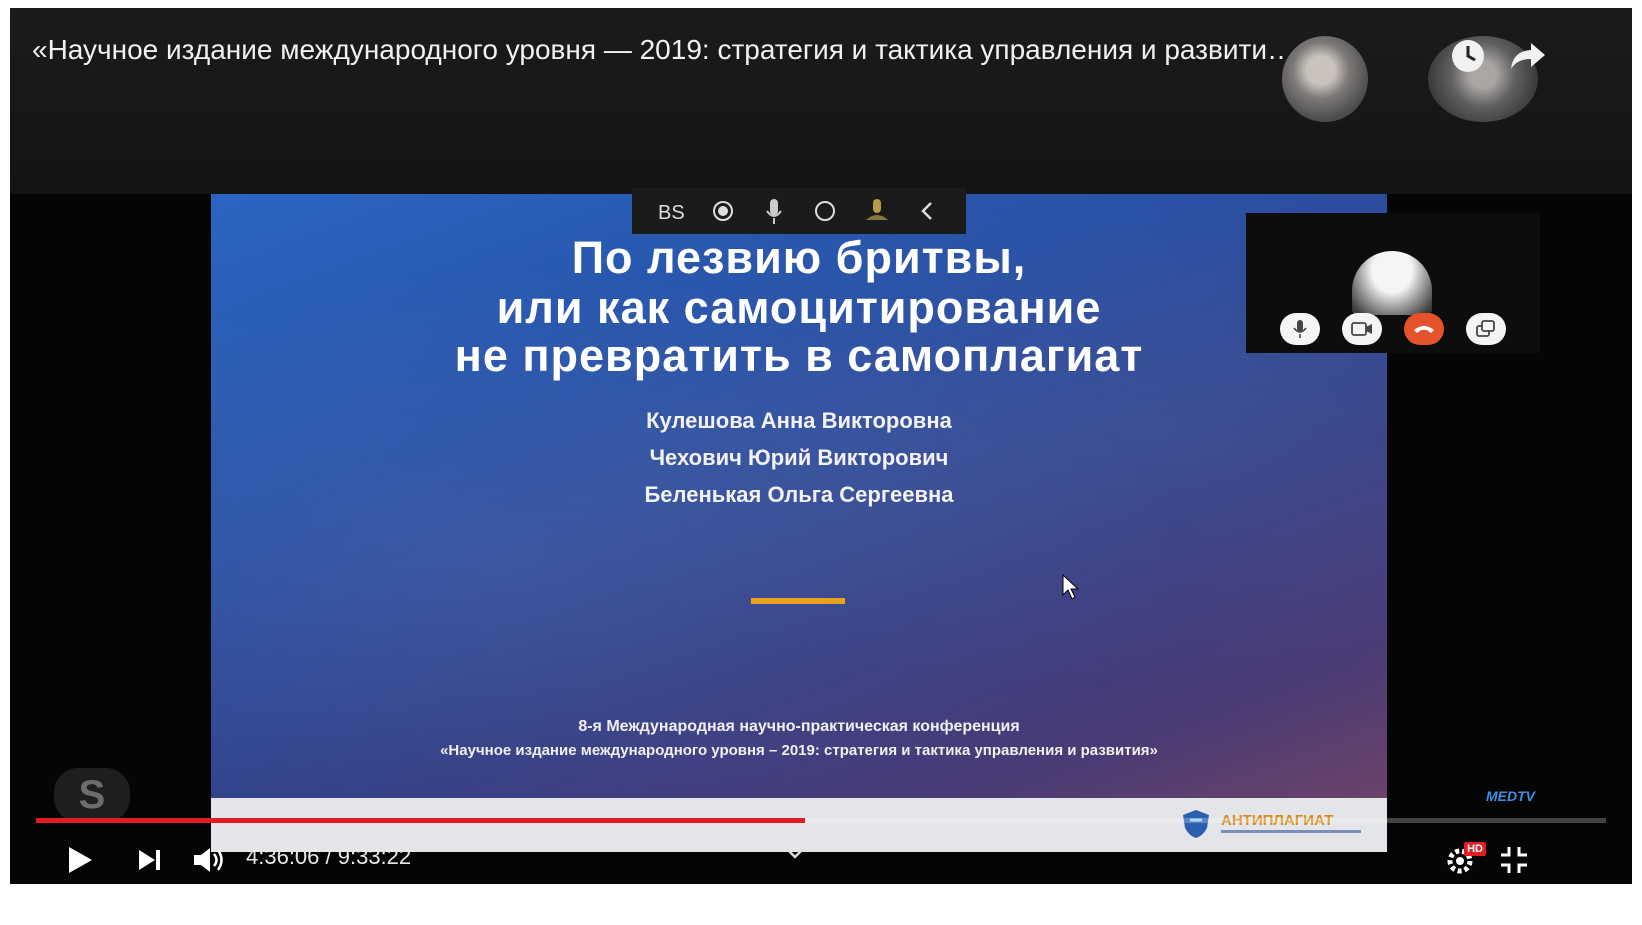 The height and width of the screenshot is (925, 1642). I want to click on end-call-button, so click(1424, 329).